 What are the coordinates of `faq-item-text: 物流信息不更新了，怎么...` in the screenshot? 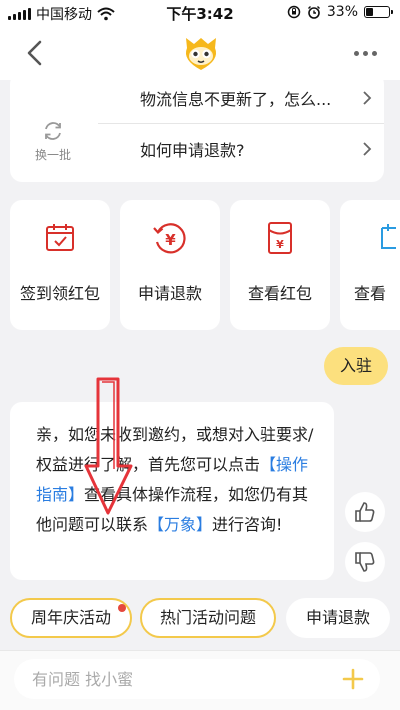 It's located at (236, 99).